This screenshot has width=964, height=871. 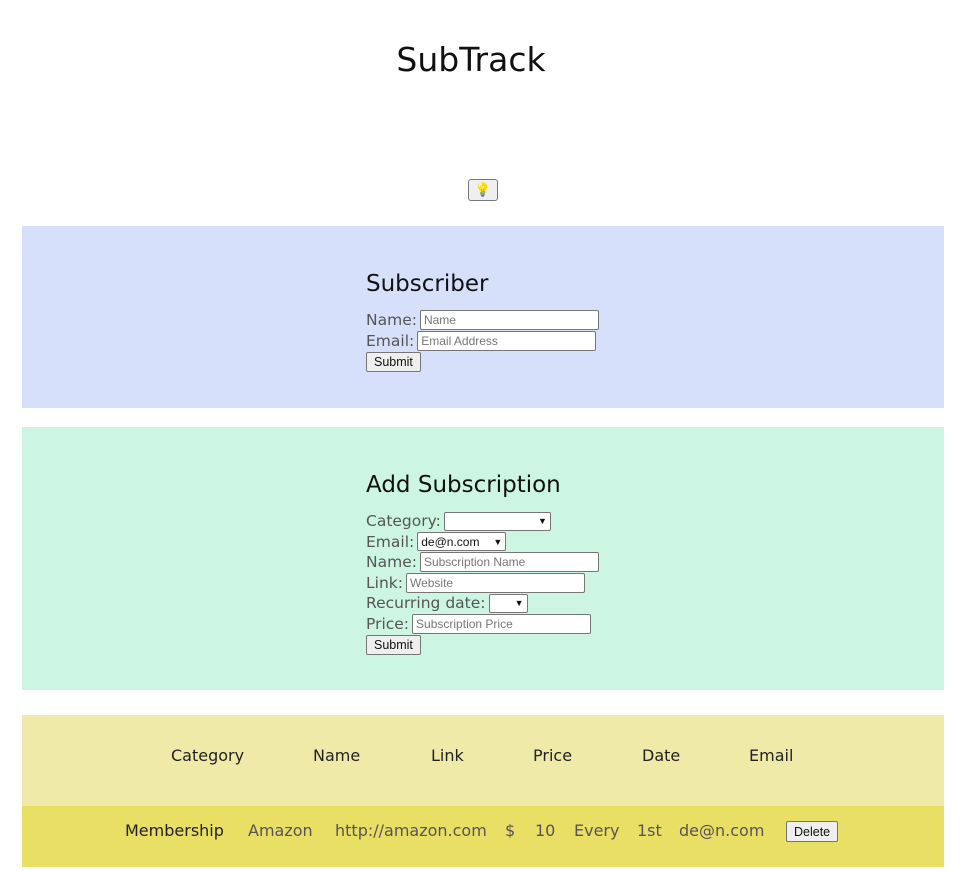 I want to click on add-subscription-submit-button: Submit, so click(x=393, y=644).